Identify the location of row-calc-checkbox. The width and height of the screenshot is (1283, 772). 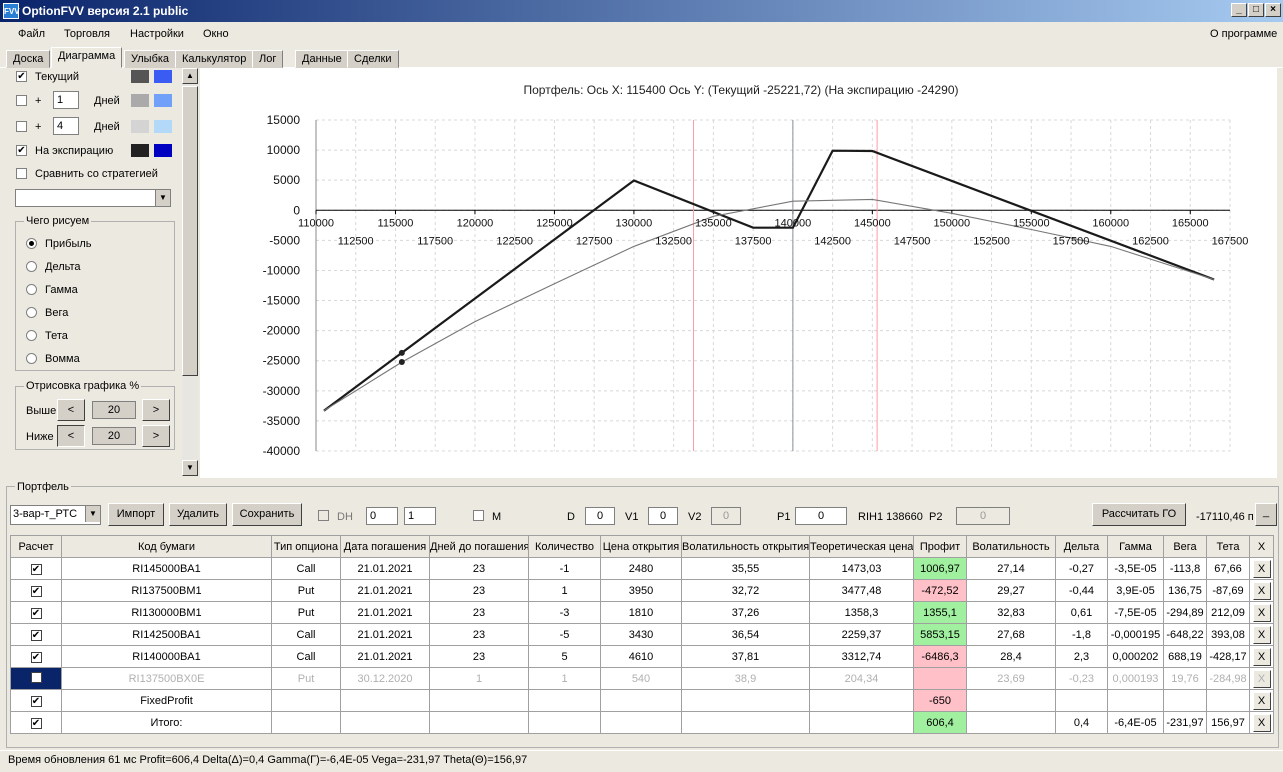
(36, 677).